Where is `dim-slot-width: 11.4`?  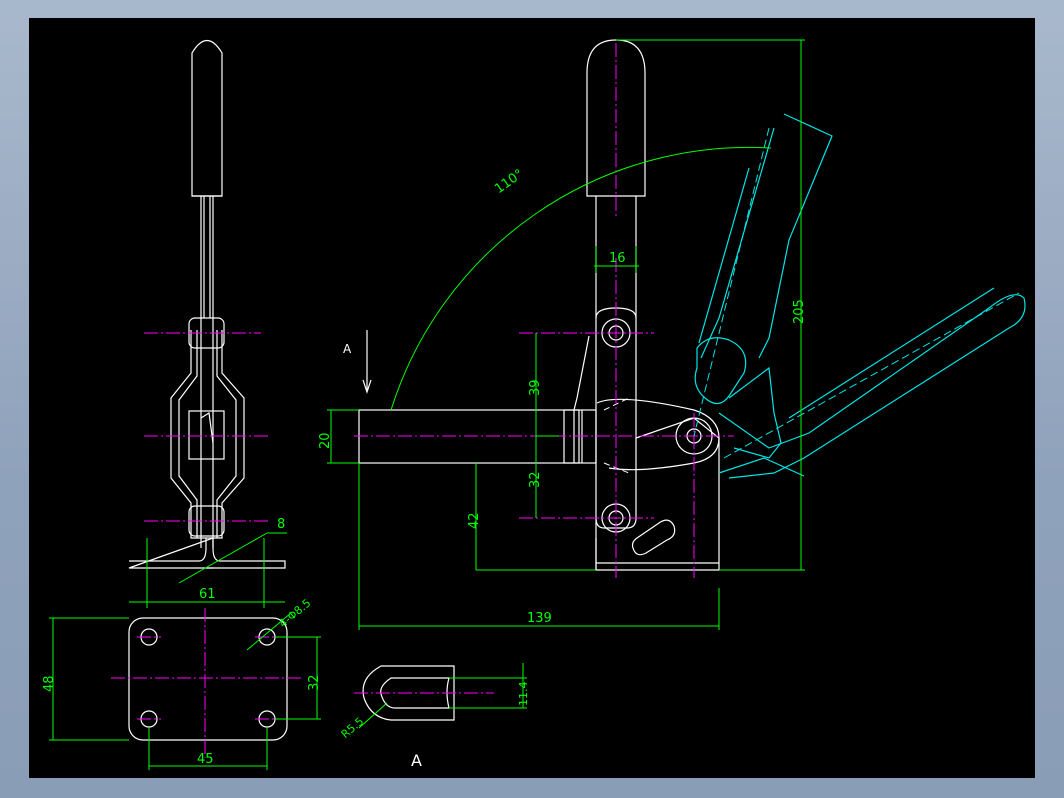
dim-slot-width: 11.4 is located at coordinates (523, 694).